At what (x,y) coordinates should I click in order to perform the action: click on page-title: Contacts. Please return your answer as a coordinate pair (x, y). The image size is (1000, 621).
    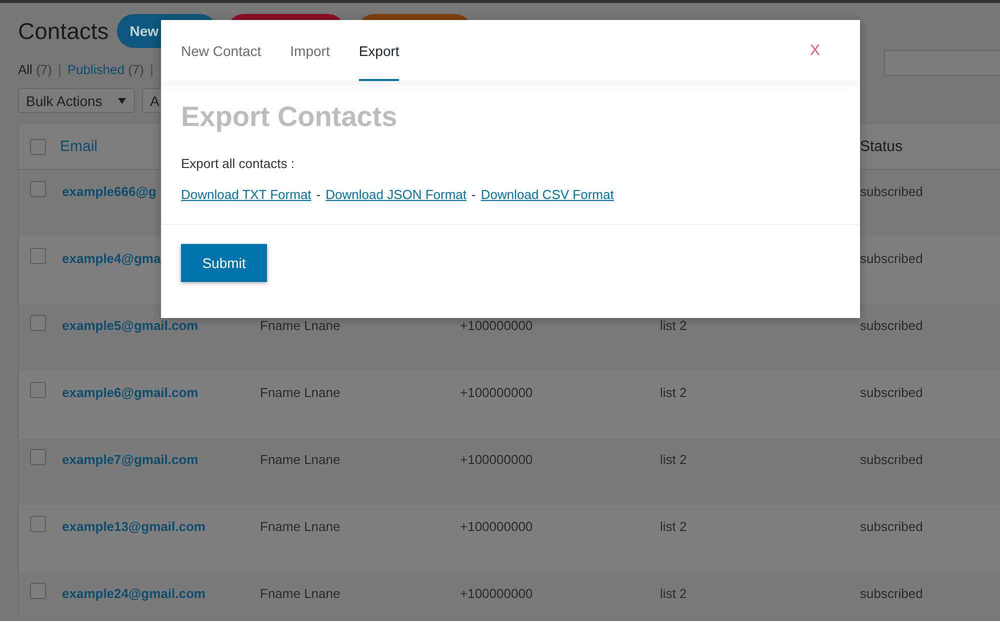
    Looking at the image, I should click on (63, 31).